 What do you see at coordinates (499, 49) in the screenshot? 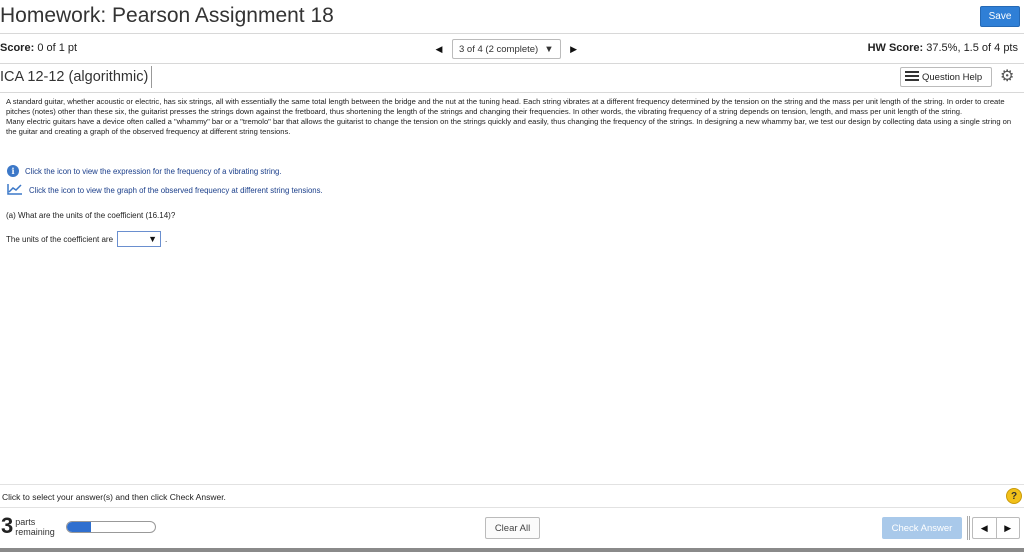
I see `question-select-value: 3 of 4 (2 complete)` at bounding box center [499, 49].